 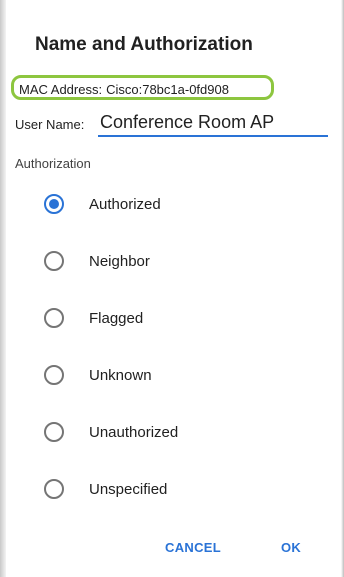 I want to click on option-authorized: Authorized, so click(x=169, y=204).